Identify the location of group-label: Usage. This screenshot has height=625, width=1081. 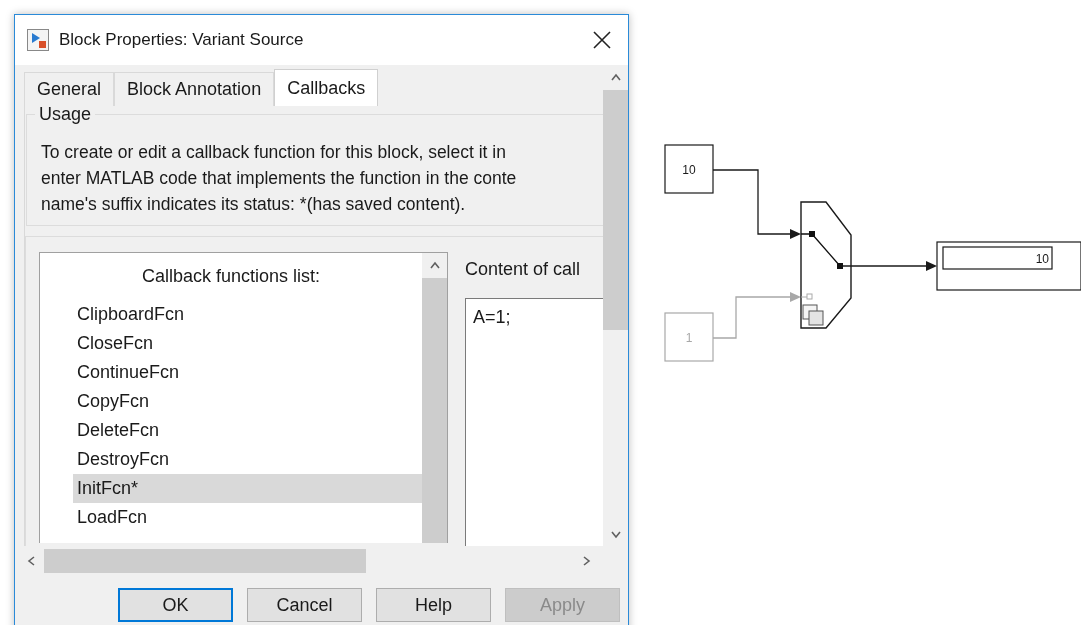
(65, 114).